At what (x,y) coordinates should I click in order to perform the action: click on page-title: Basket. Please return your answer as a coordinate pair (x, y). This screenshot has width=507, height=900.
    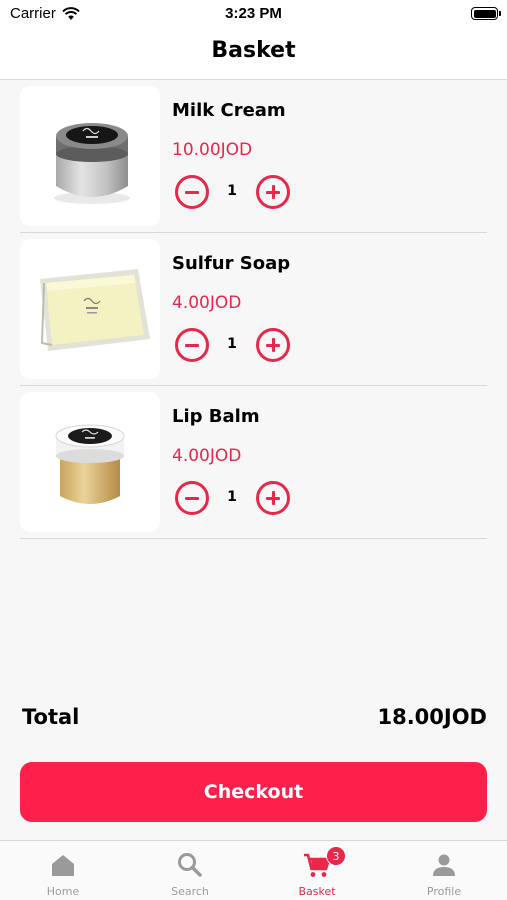
    Looking at the image, I should click on (253, 50).